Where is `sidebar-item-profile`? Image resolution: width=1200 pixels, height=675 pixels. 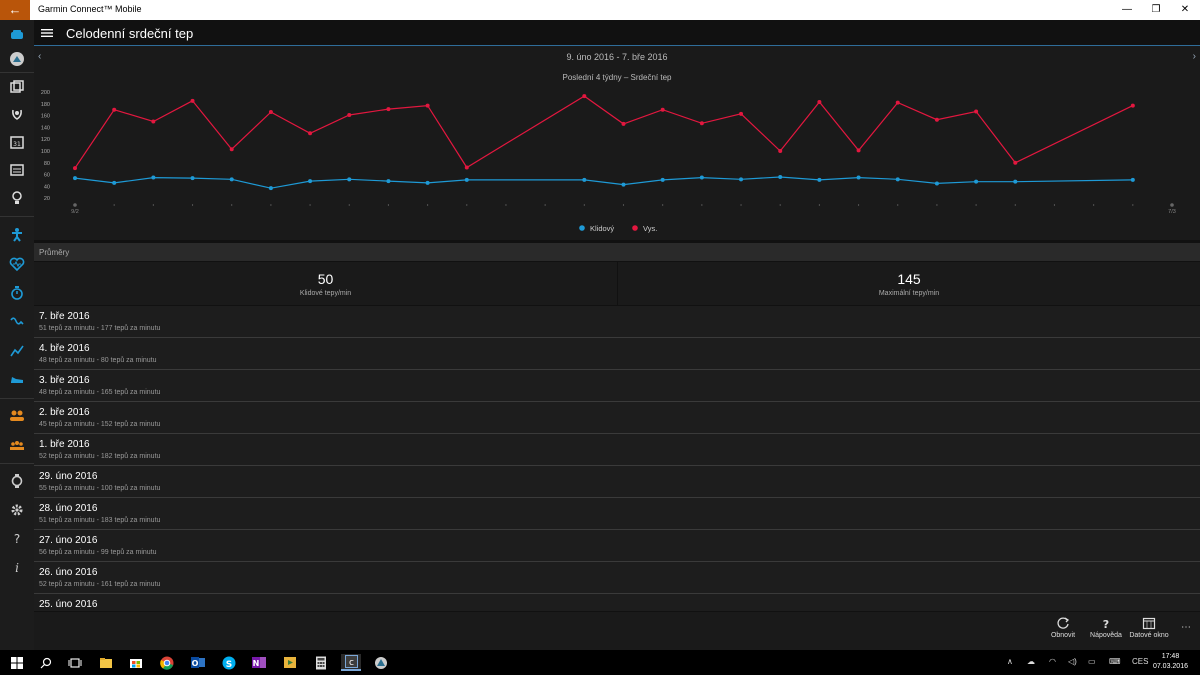 sidebar-item-profile is located at coordinates (17, 59).